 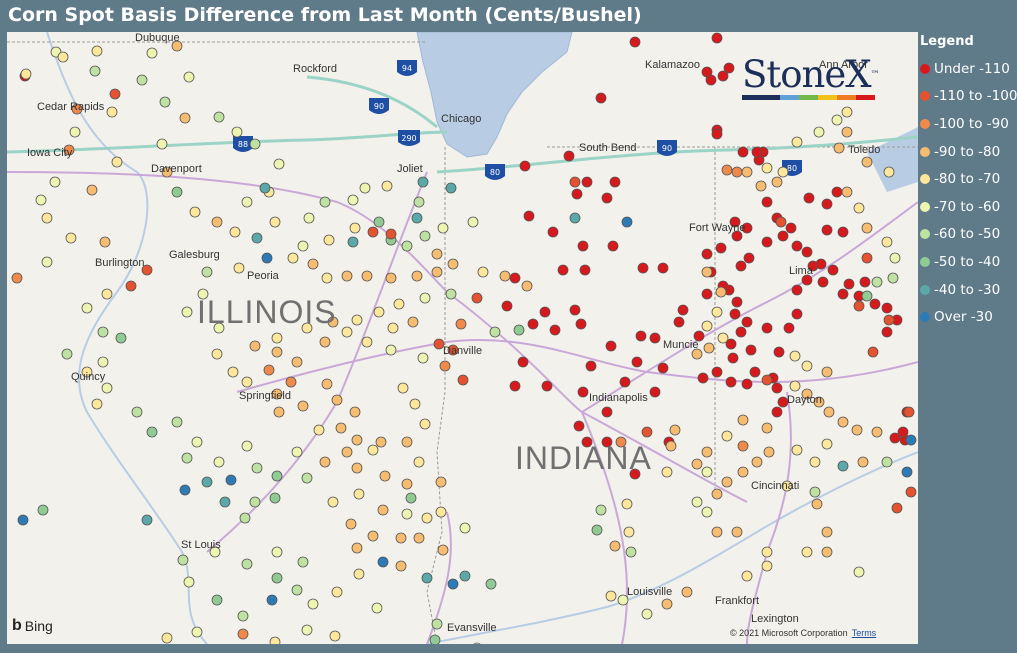 What do you see at coordinates (968, 262) in the screenshot?
I see `legend-item: -50 to -40` at bounding box center [968, 262].